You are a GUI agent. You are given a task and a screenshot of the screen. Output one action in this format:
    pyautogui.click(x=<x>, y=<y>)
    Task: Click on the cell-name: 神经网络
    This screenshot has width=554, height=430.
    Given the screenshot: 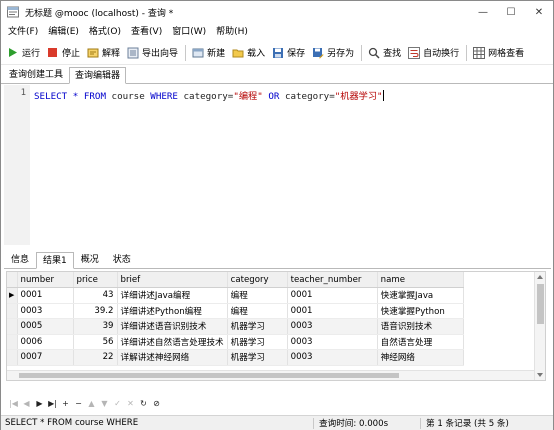 What is the action you would take?
    pyautogui.click(x=420, y=357)
    